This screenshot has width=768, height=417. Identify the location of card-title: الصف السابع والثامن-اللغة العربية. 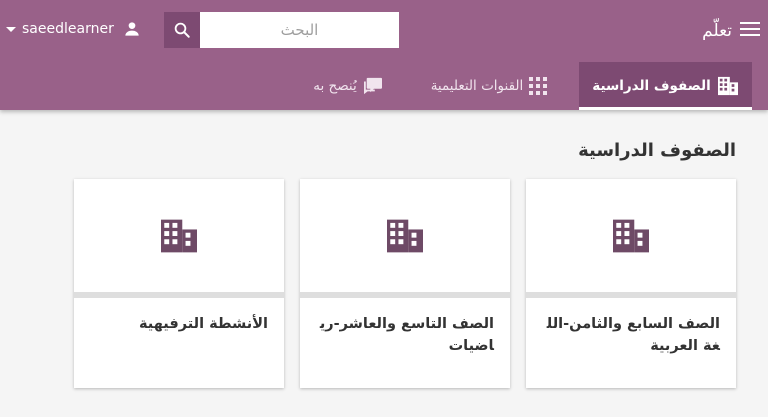
(633, 335).